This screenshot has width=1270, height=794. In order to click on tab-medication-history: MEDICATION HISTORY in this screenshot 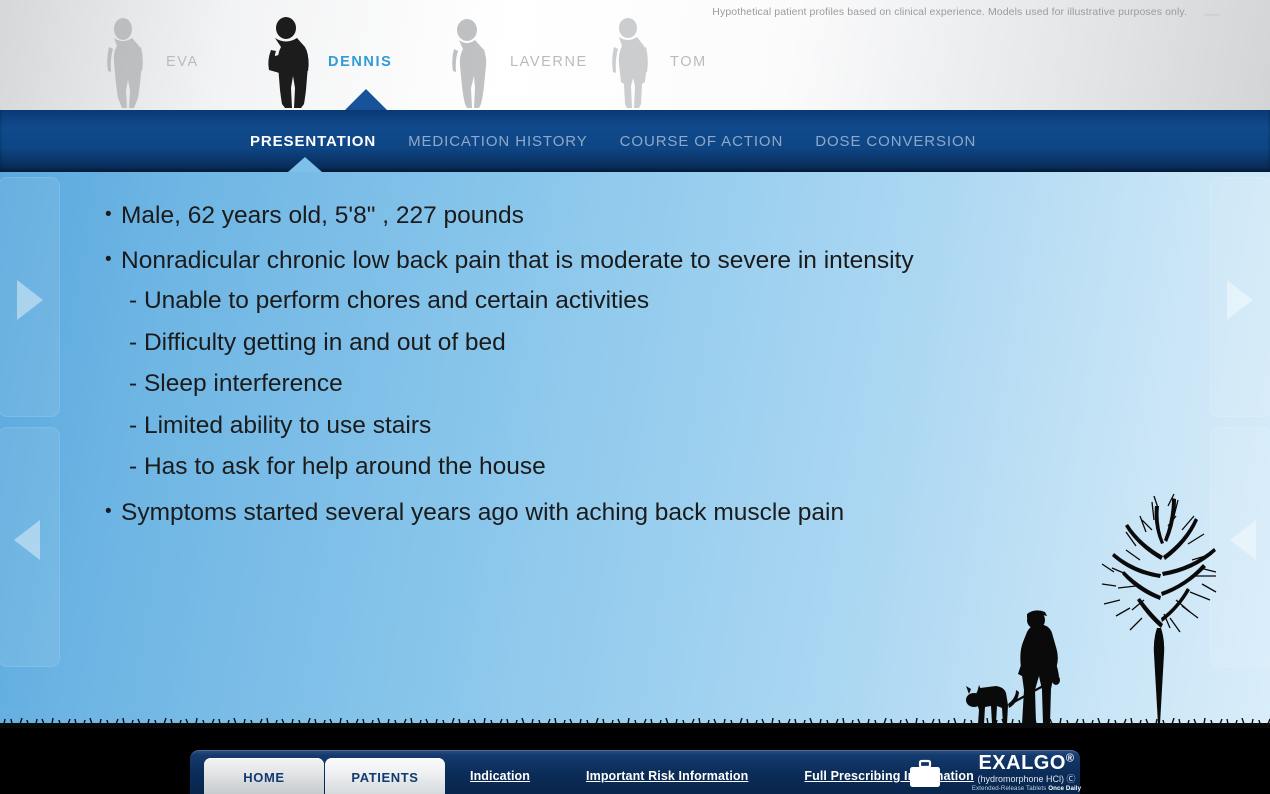, I will do `click(498, 141)`.